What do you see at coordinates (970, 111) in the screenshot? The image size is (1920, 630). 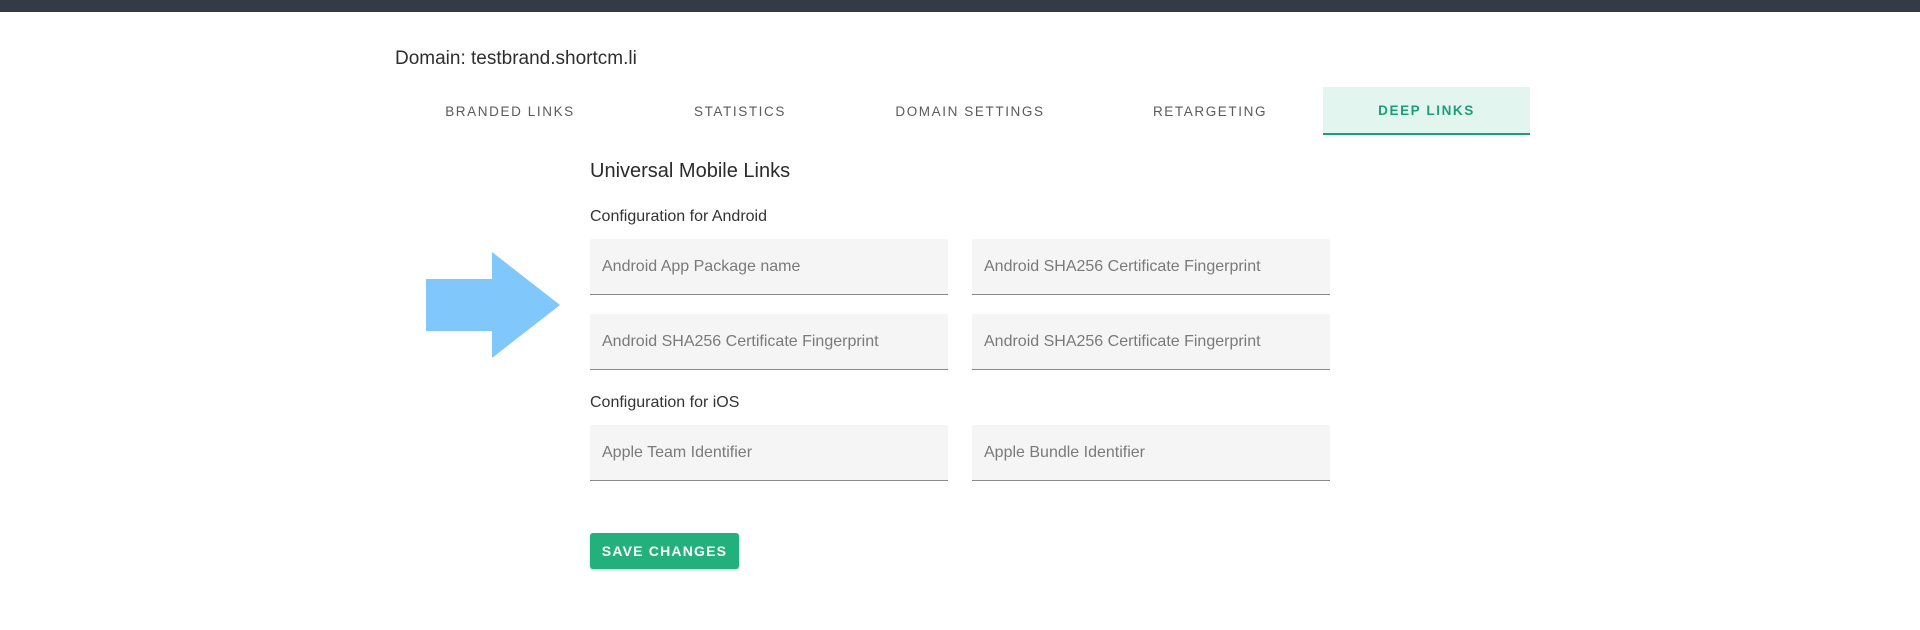 I see `tab-domain-settings: DOMAIN SETTINGS` at bounding box center [970, 111].